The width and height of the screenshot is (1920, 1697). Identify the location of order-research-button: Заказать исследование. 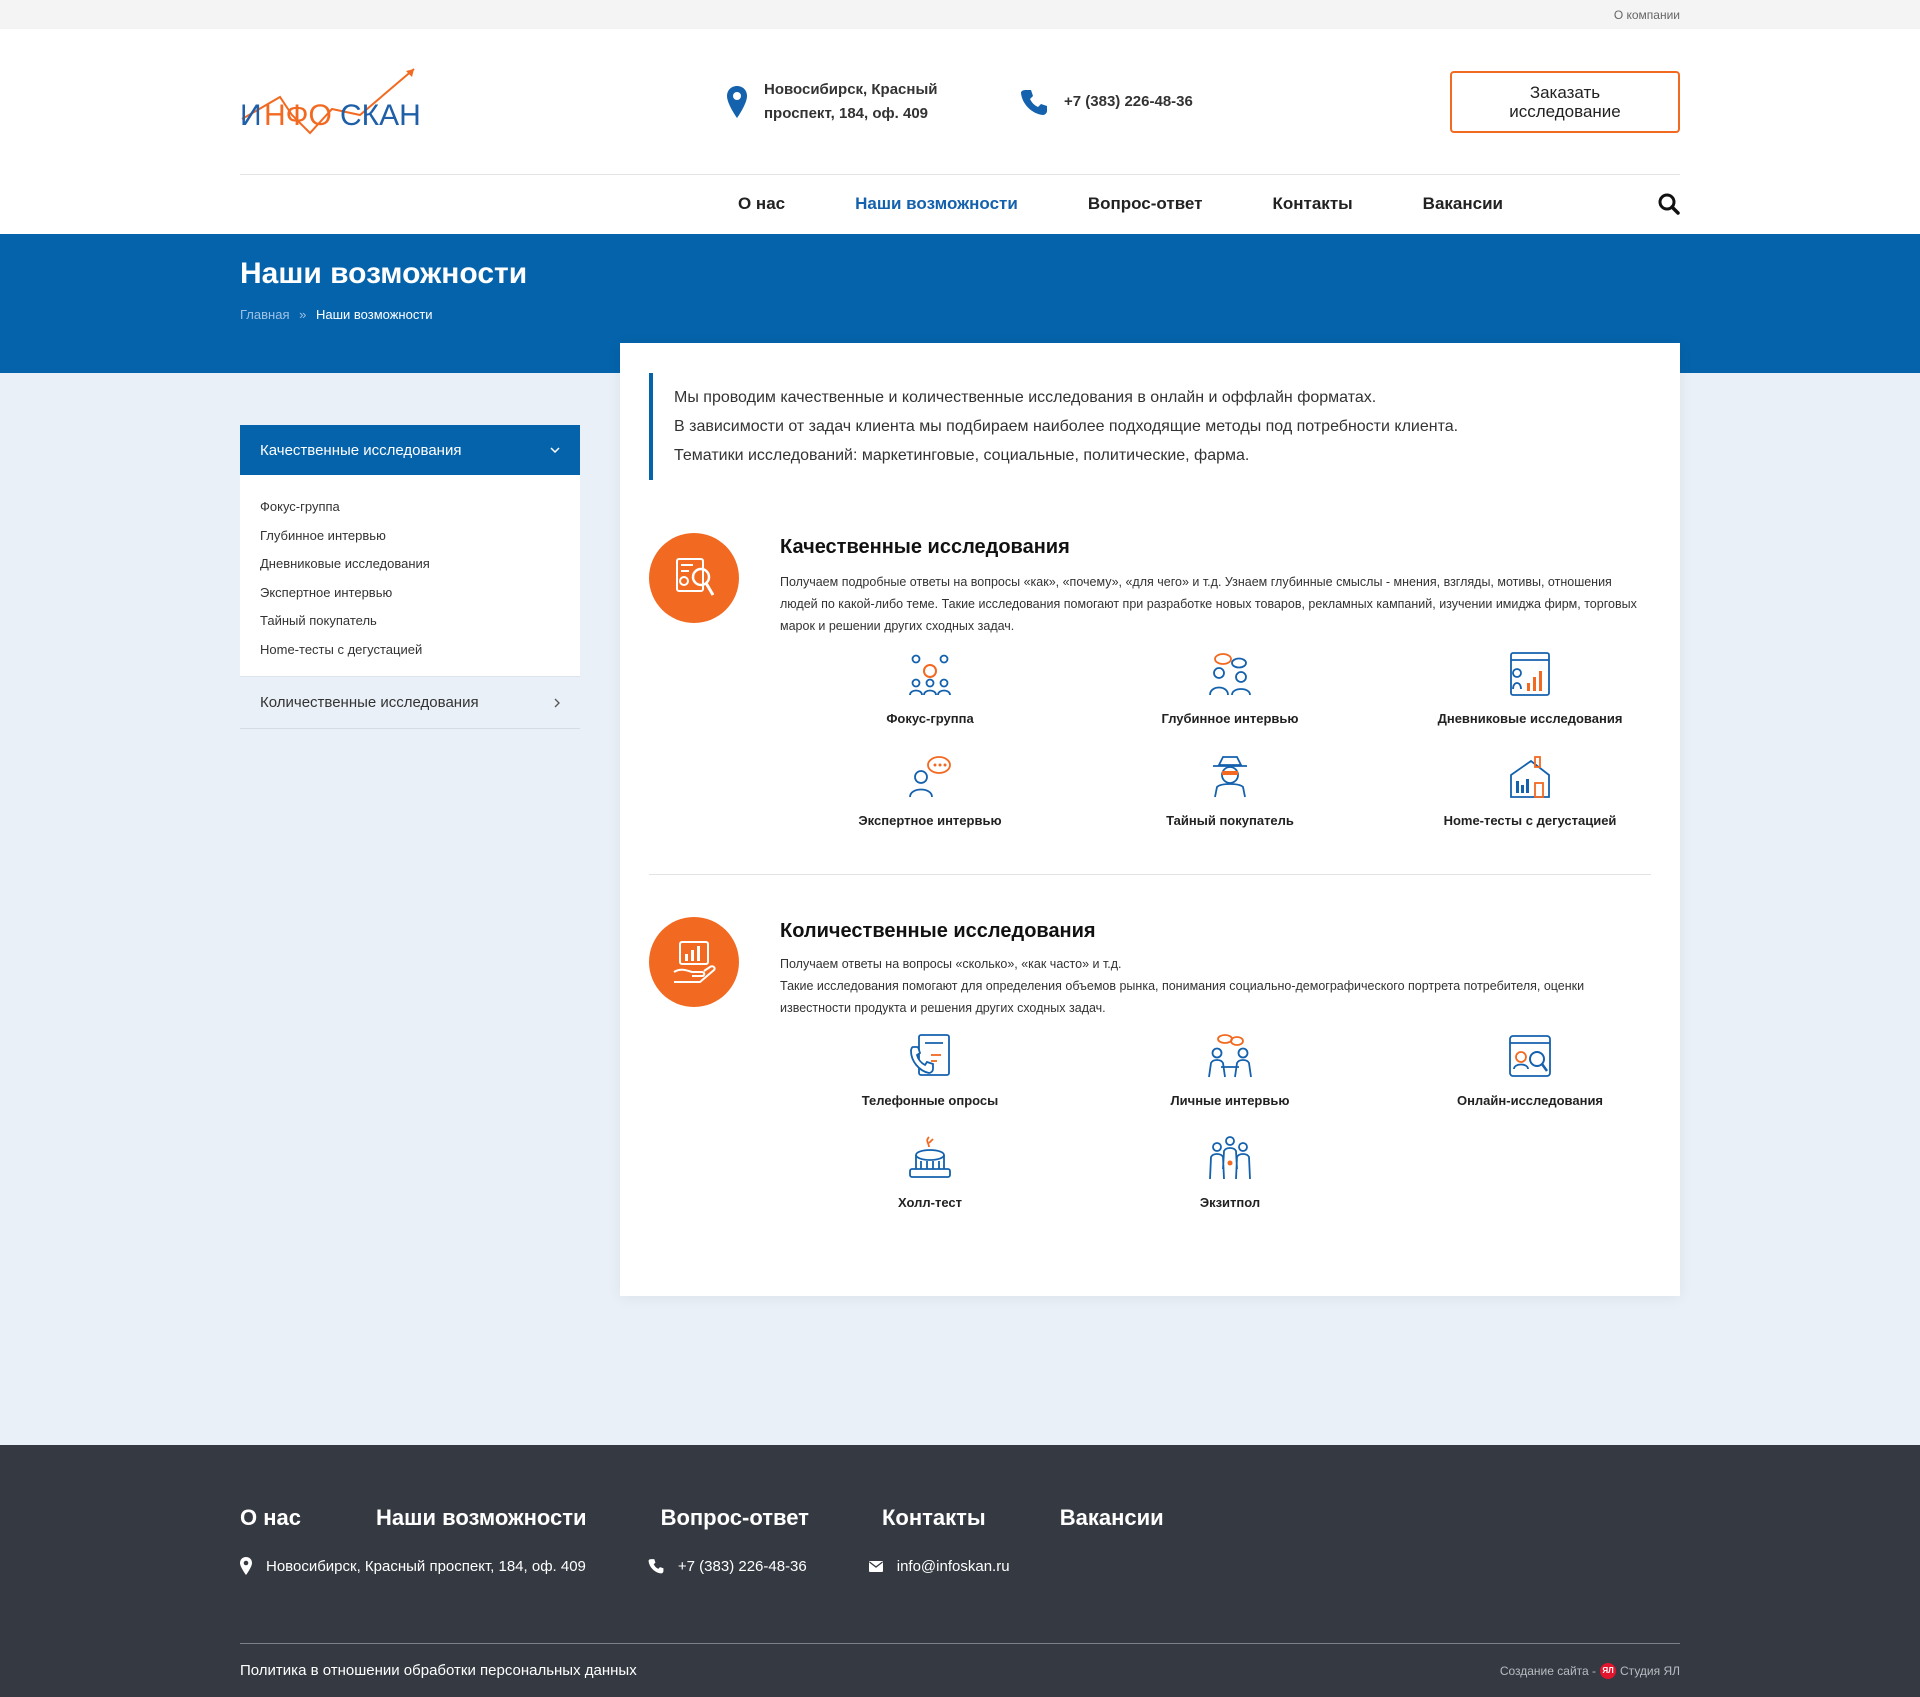
(1565, 101).